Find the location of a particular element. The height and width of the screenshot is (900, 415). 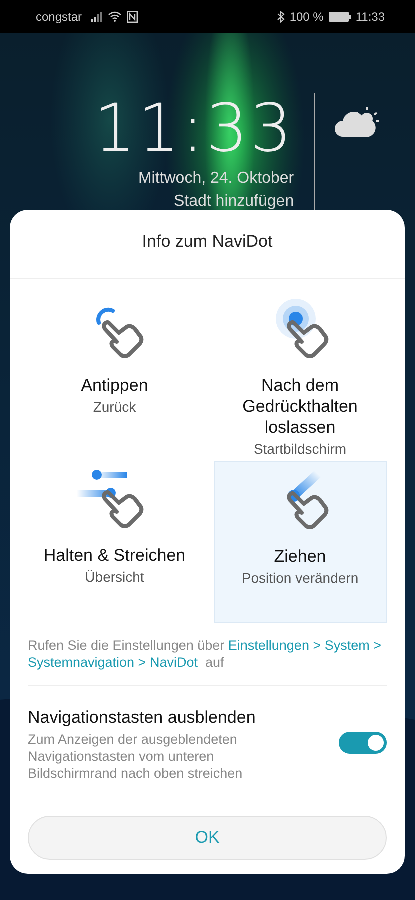

weather-icon is located at coordinates (358, 122).